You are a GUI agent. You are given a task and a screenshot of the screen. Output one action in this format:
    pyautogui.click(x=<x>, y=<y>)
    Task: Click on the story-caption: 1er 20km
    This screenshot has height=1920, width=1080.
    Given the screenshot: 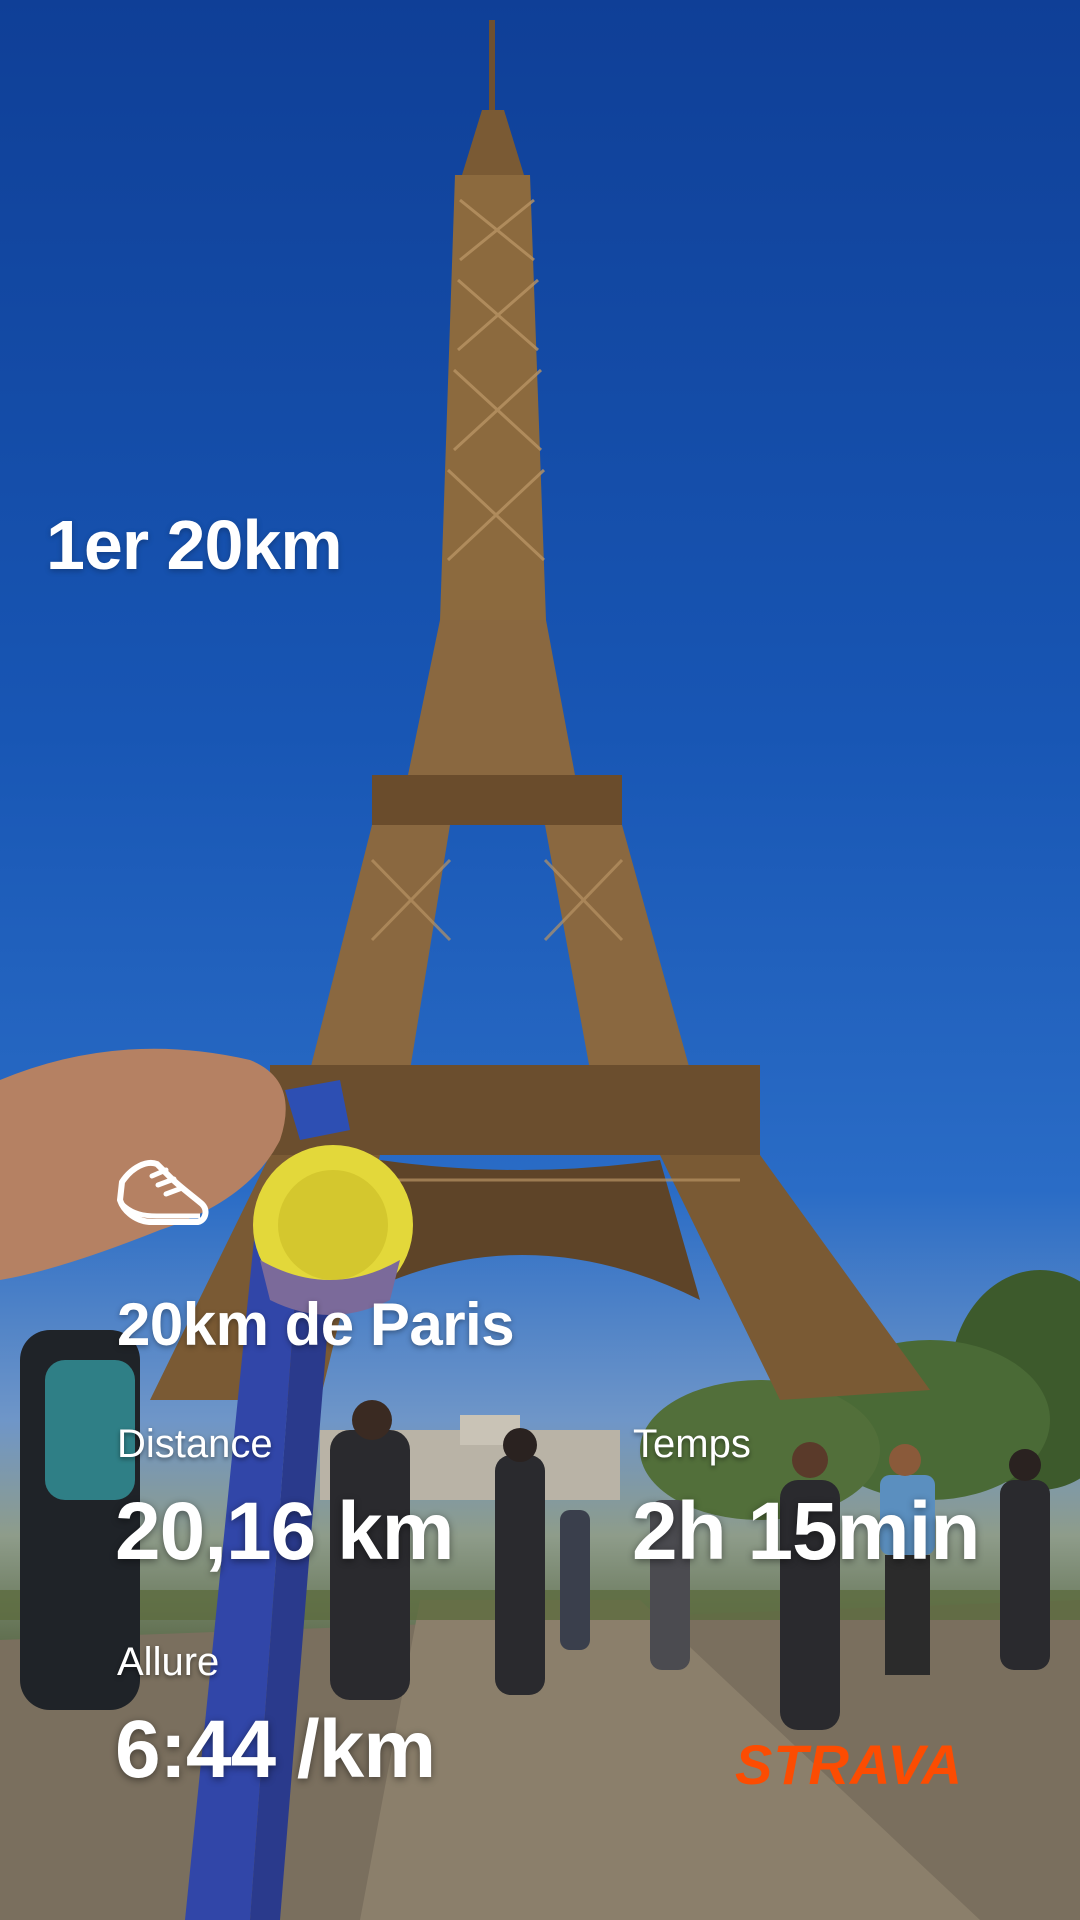 What is the action you would take?
    pyautogui.click(x=194, y=545)
    